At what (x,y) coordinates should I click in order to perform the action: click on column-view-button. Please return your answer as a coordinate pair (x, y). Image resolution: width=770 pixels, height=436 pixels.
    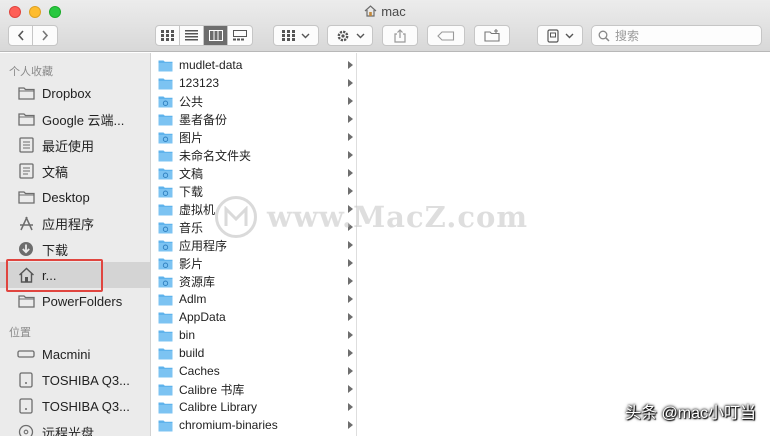
    Looking at the image, I should click on (216, 35).